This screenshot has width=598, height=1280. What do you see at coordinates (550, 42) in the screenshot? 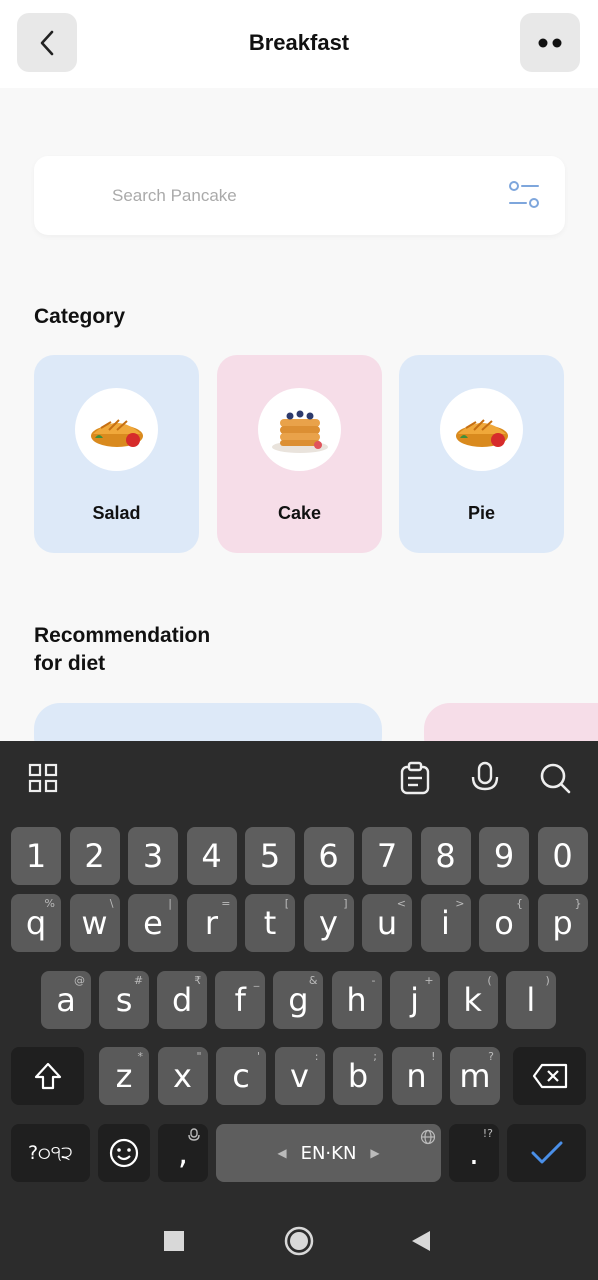
I see `more-button` at bounding box center [550, 42].